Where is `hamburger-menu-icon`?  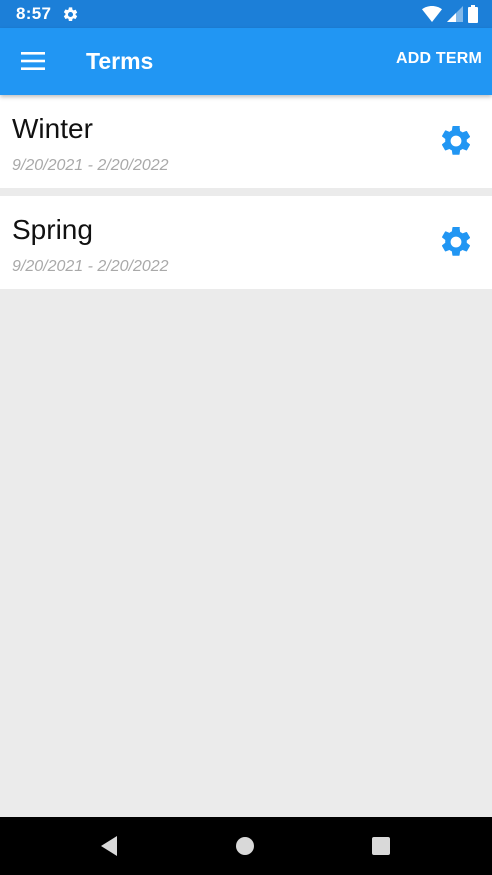 hamburger-menu-icon is located at coordinates (33, 61).